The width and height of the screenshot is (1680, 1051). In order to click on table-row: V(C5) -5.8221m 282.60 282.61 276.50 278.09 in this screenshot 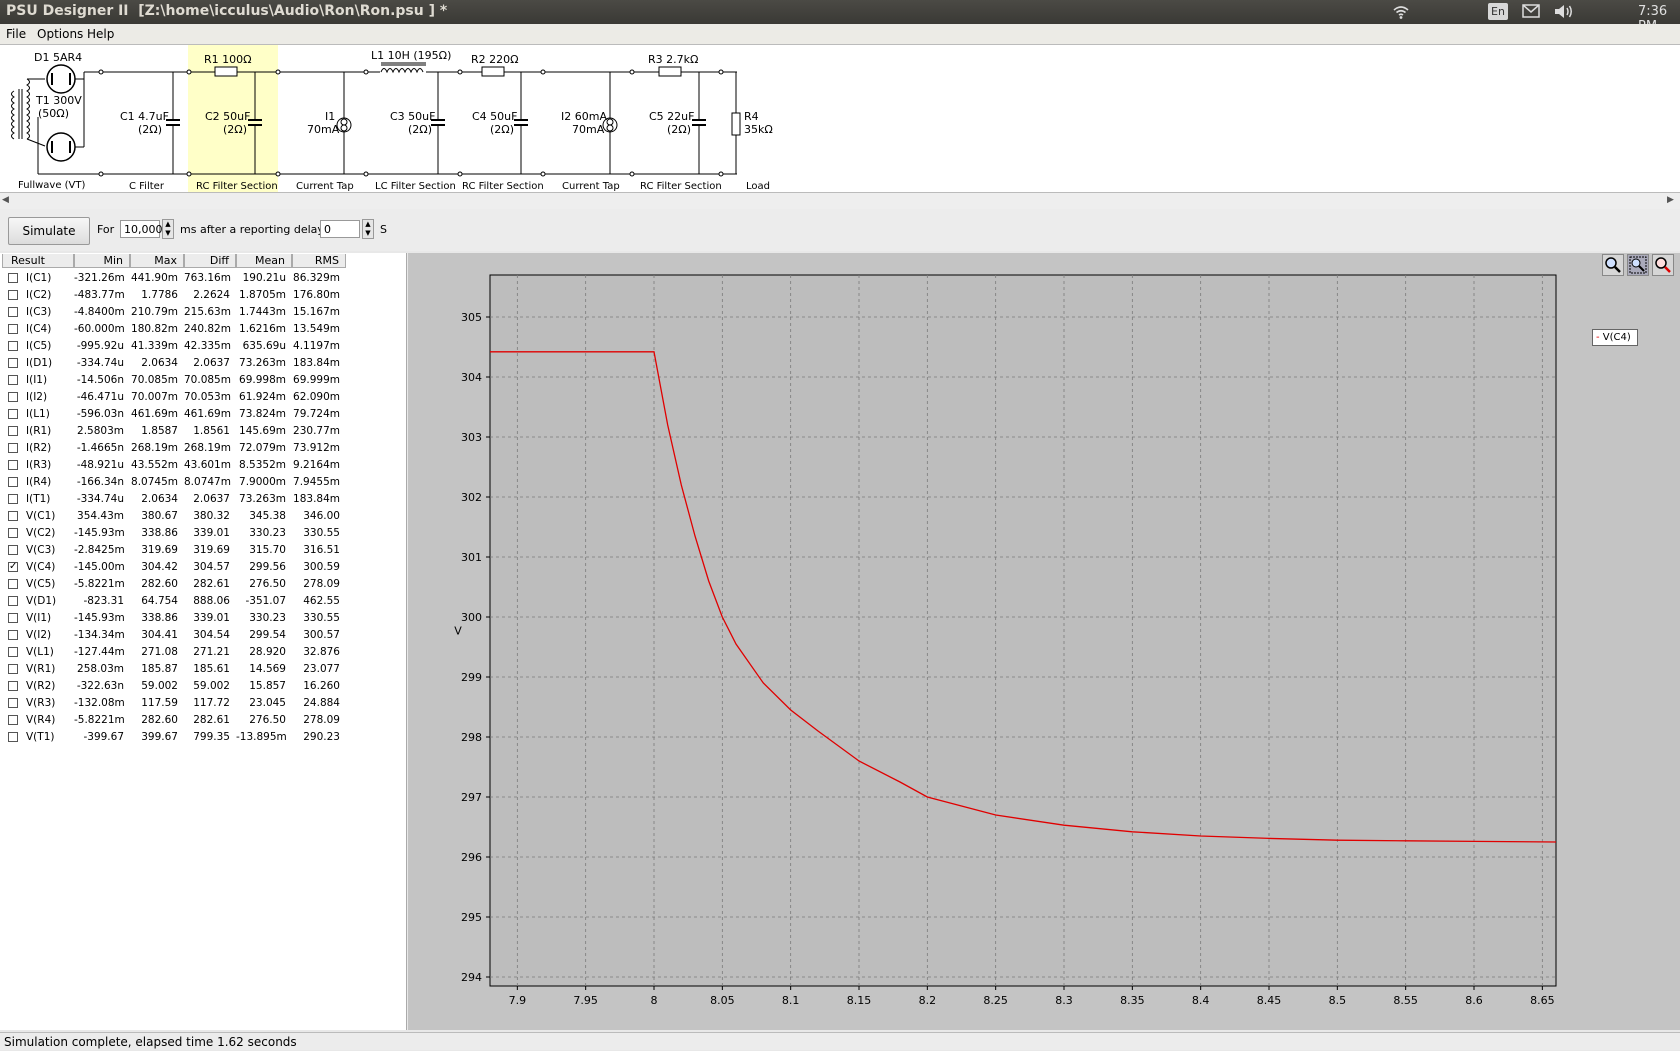, I will do `click(203, 584)`.